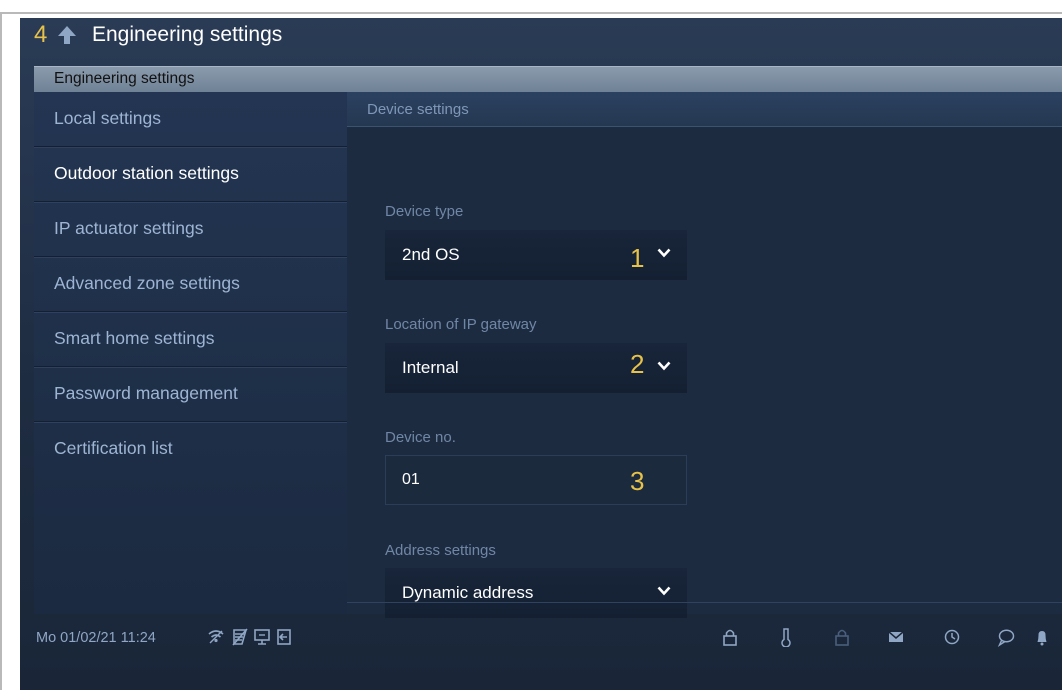  Describe the element at coordinates (124, 78) in the screenshot. I see `section-title: Engineering settings` at that location.